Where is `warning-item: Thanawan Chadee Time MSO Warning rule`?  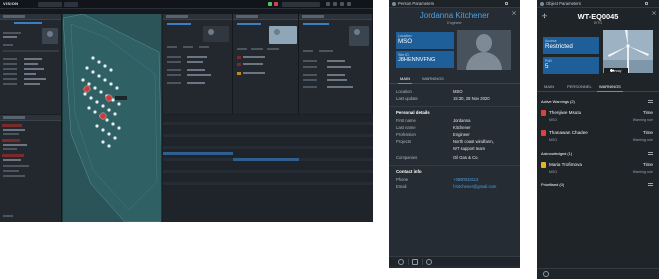 warning-item: Thanawan Chadee Time MSO Warning rule is located at coordinates (598, 137).